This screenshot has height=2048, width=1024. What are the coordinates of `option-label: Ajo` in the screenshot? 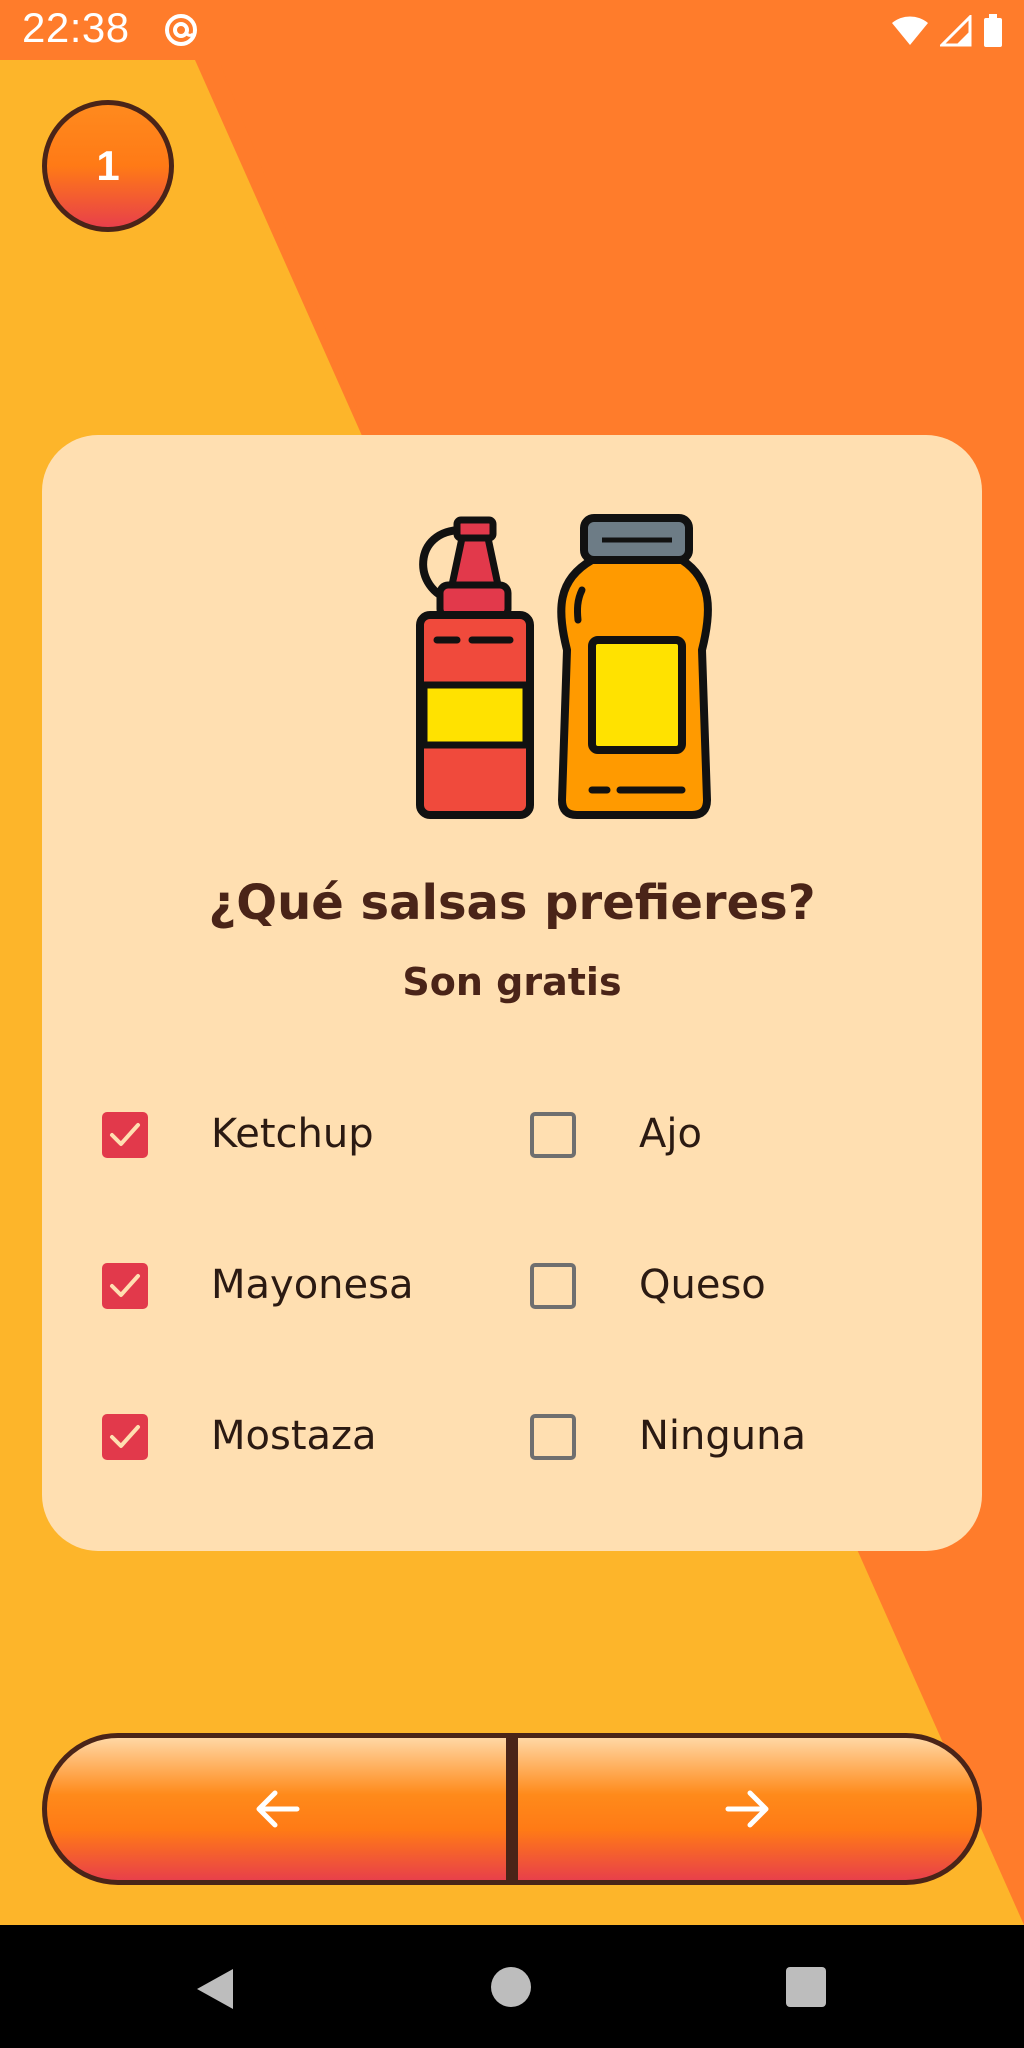 It's located at (670, 1134).